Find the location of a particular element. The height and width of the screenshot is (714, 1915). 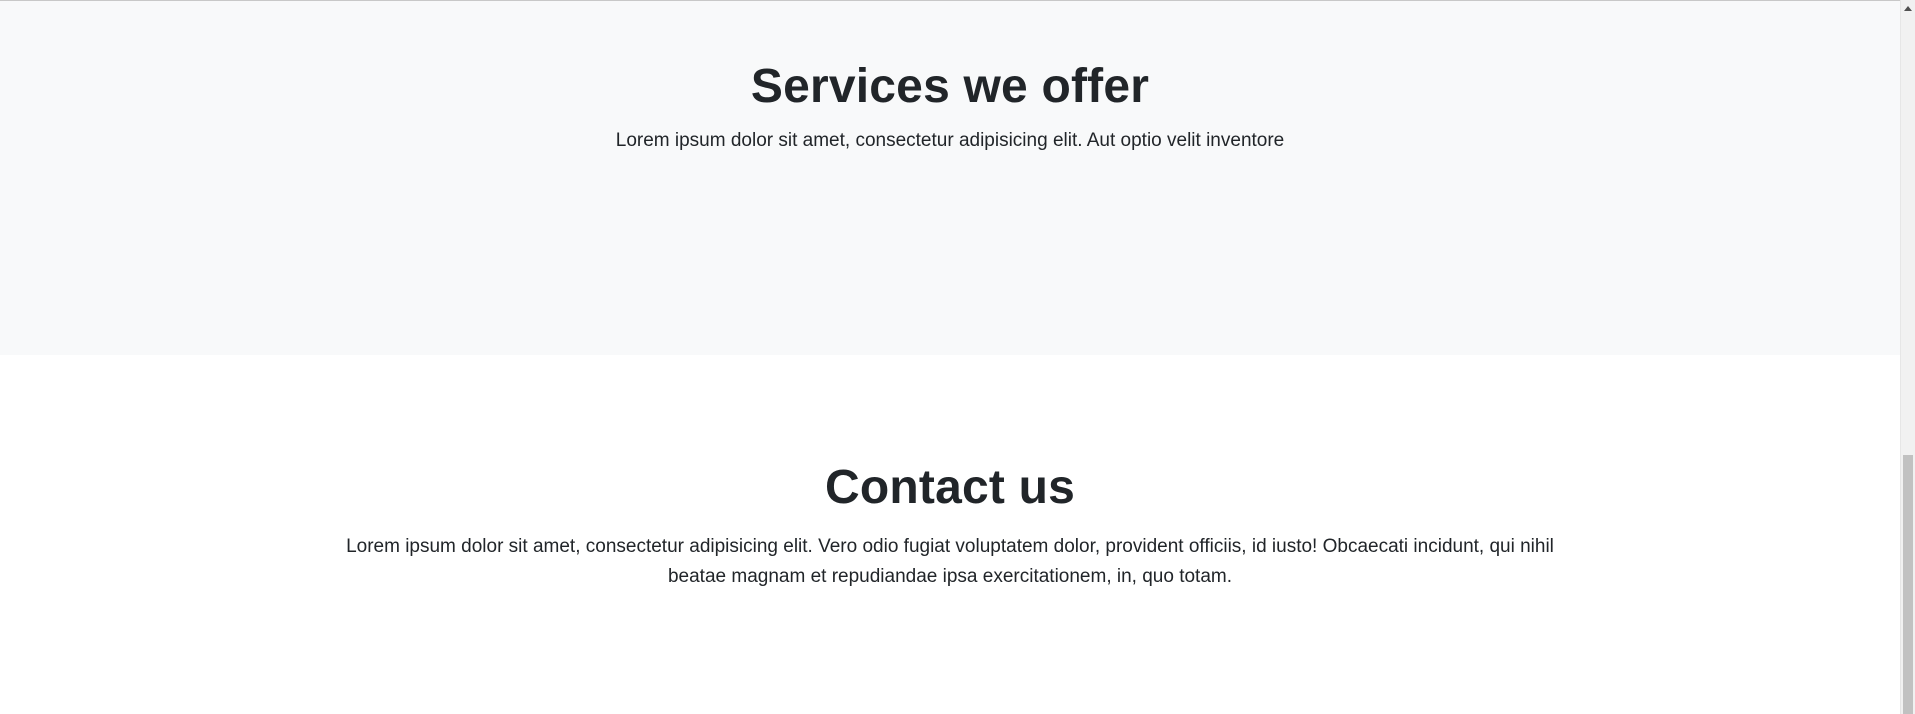

contact-heading: Contact us is located at coordinates (949, 487).